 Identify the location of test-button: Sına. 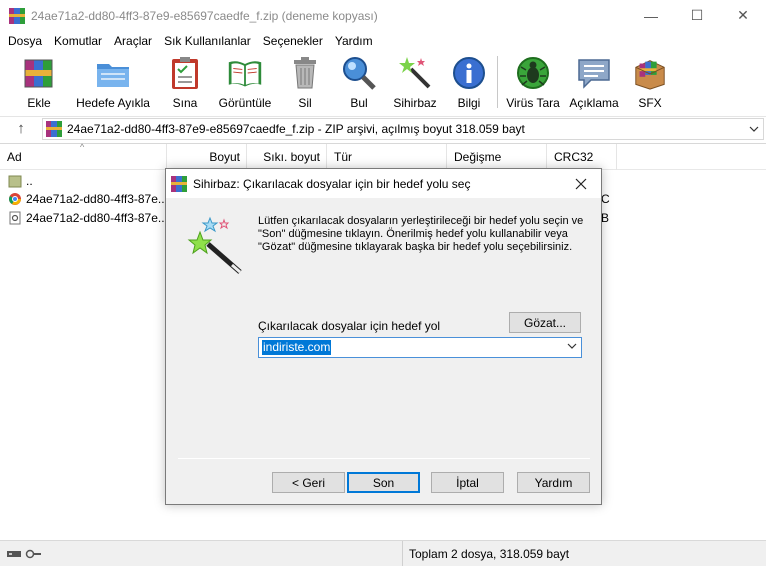
(185, 82).